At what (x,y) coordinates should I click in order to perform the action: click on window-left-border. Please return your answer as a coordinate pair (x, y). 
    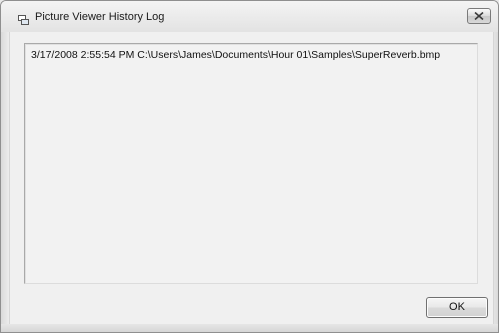
    Looking at the image, I should click on (5, 182).